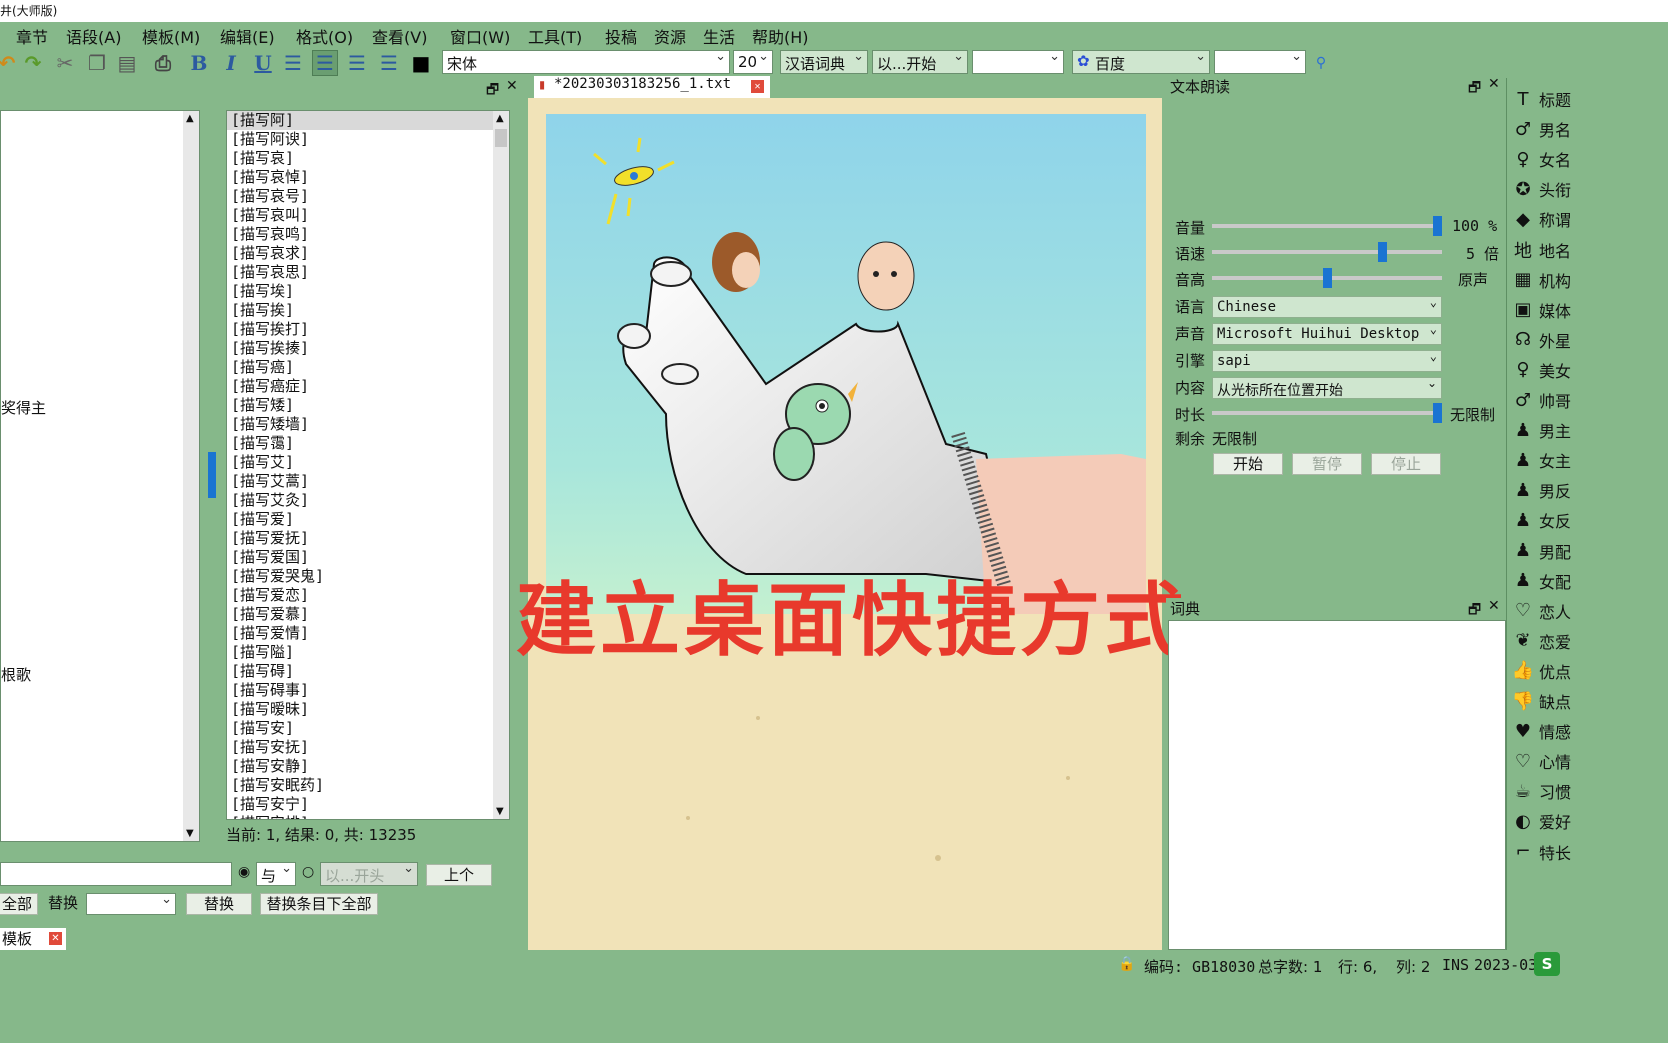  I want to click on ime-icon: S, so click(1547, 964).